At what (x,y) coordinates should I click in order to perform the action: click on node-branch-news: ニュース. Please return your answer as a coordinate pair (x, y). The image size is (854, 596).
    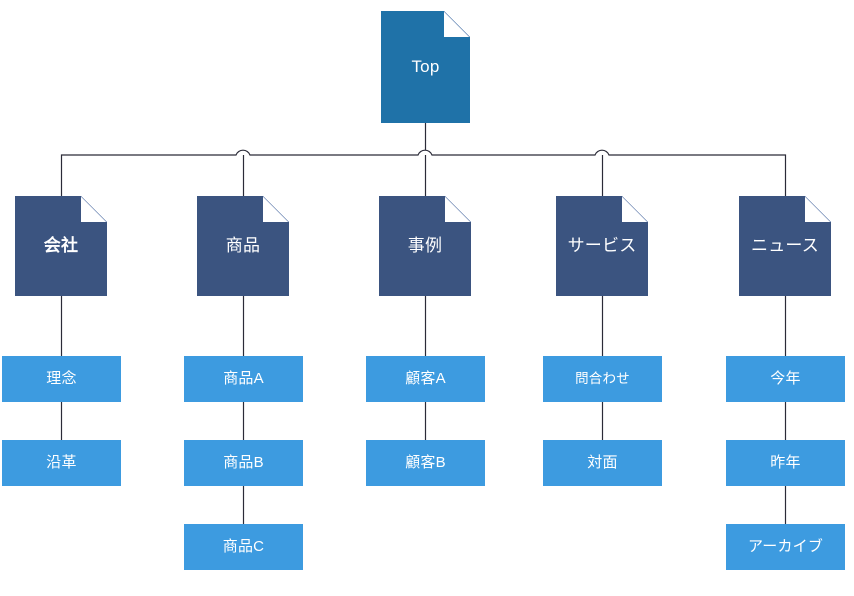
    Looking at the image, I should click on (785, 246).